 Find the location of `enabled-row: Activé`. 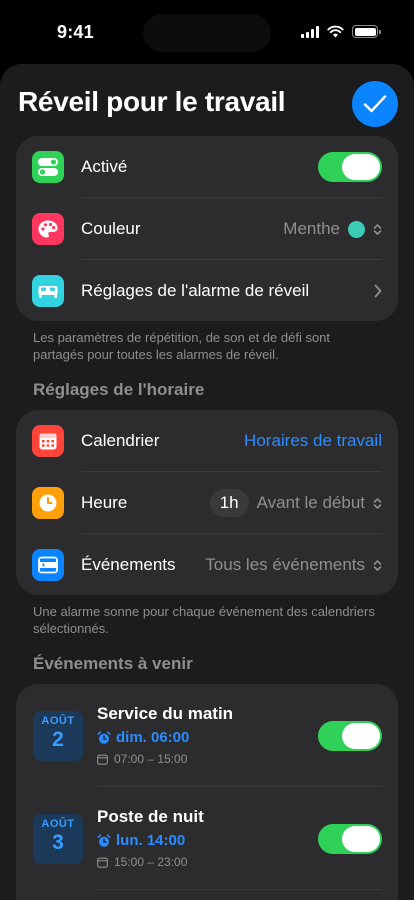

enabled-row: Activé is located at coordinates (207, 167).